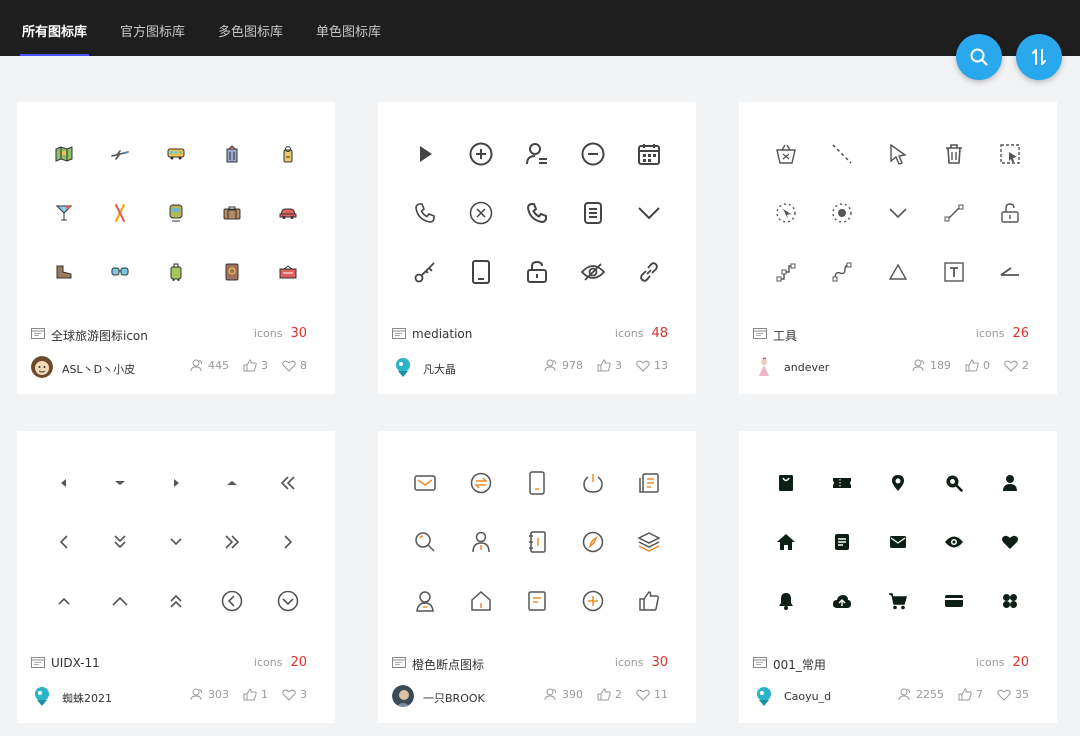  Describe the element at coordinates (481, 542) in the screenshot. I see `user-icon` at that location.